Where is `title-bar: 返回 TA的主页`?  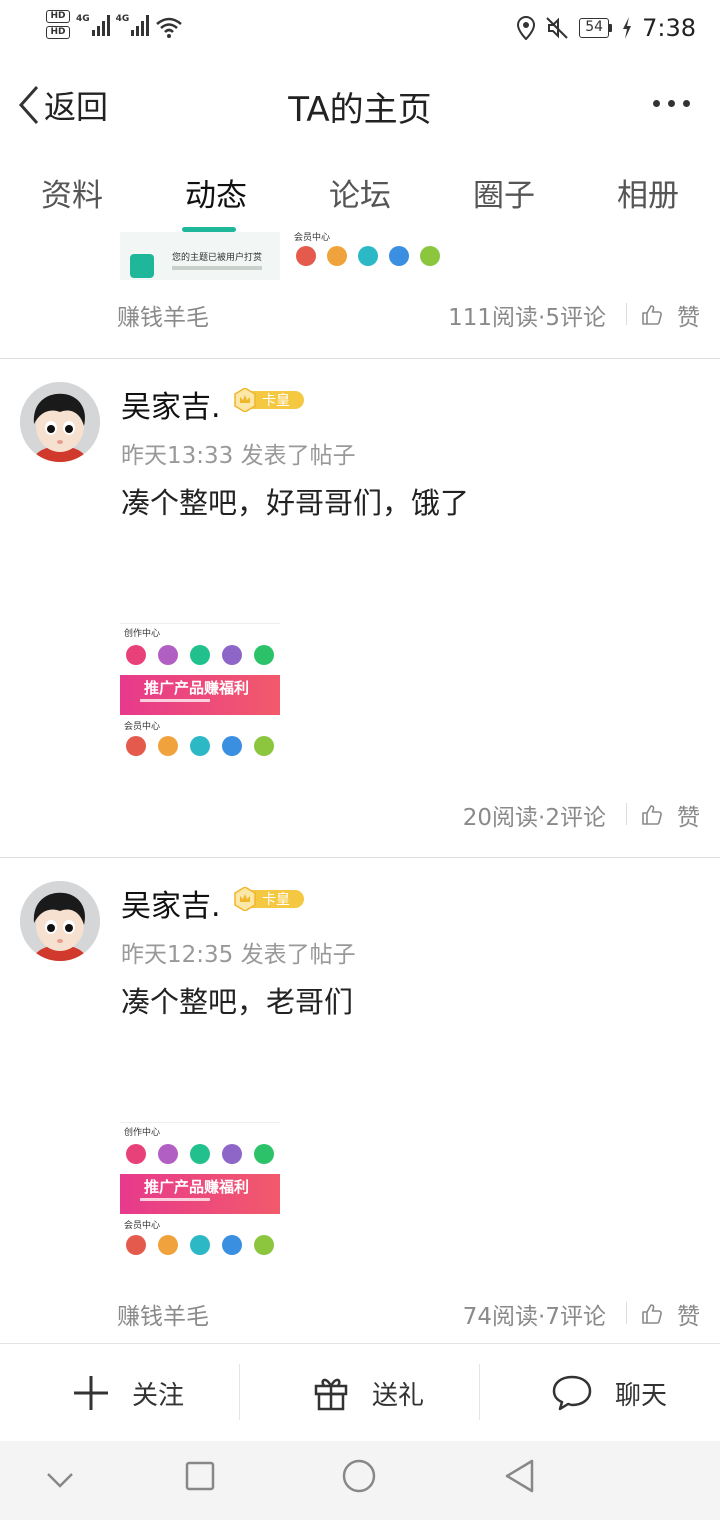
title-bar: 返回 TA的主页 is located at coordinates (360, 106).